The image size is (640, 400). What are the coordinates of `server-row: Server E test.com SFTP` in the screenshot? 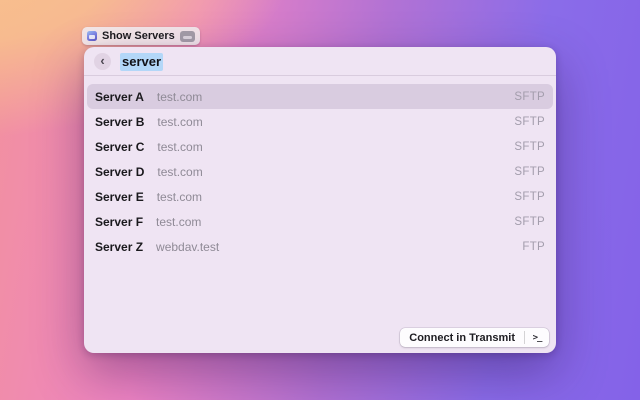 It's located at (320, 196).